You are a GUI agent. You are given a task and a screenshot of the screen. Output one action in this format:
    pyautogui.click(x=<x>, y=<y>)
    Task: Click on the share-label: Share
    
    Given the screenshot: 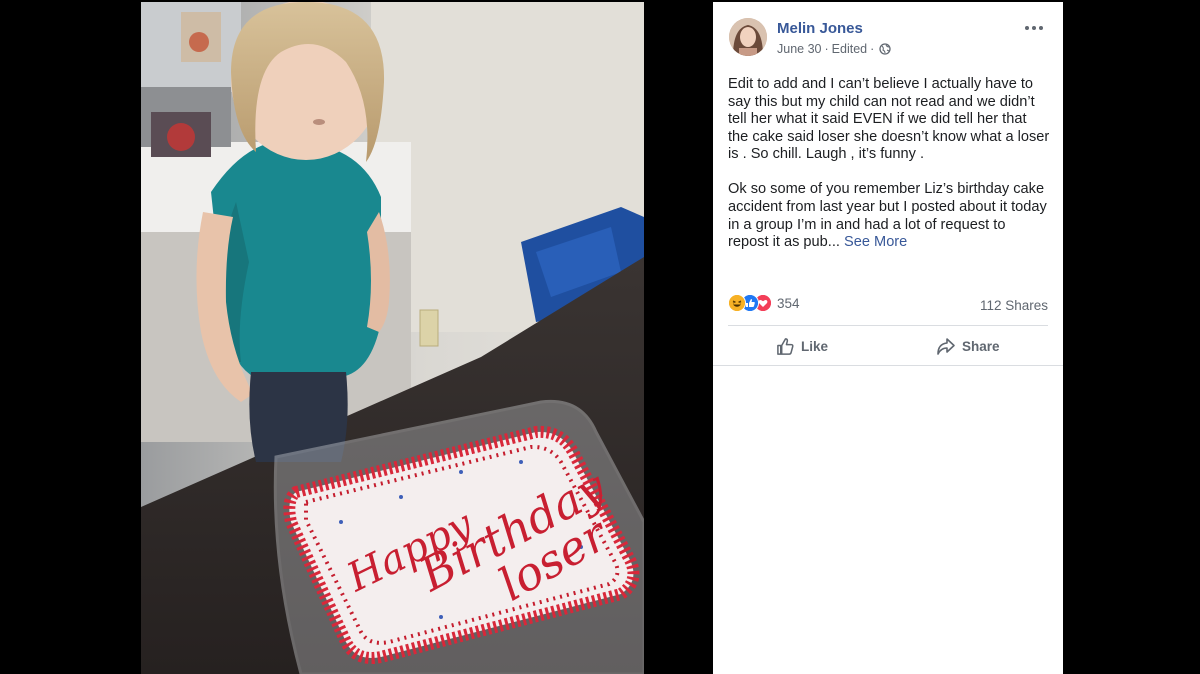 What is the action you would take?
    pyautogui.click(x=981, y=346)
    